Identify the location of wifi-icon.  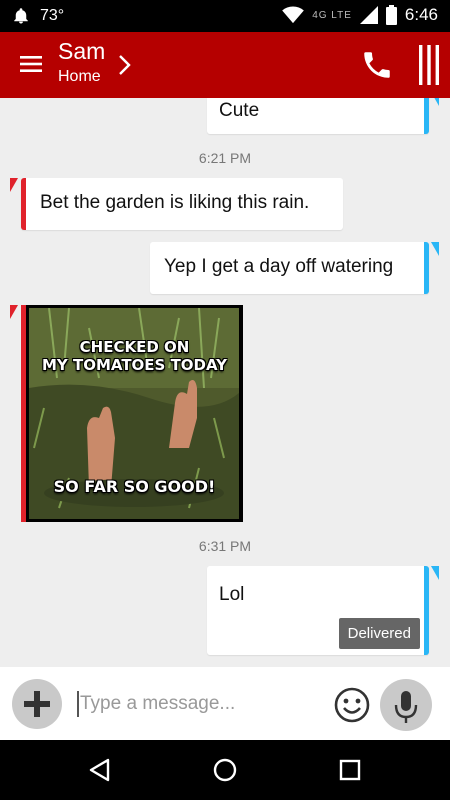
(293, 15).